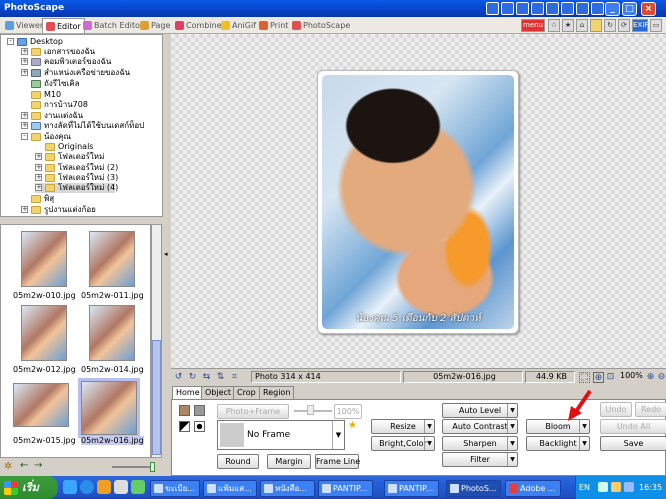  What do you see at coordinates (640, 25) in the screenshot?
I see `exif-button: EXIF` at bounding box center [640, 25].